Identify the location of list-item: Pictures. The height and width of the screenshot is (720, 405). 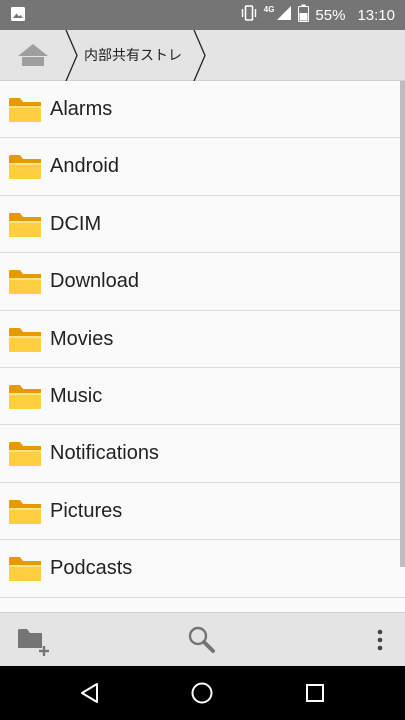
(202, 512).